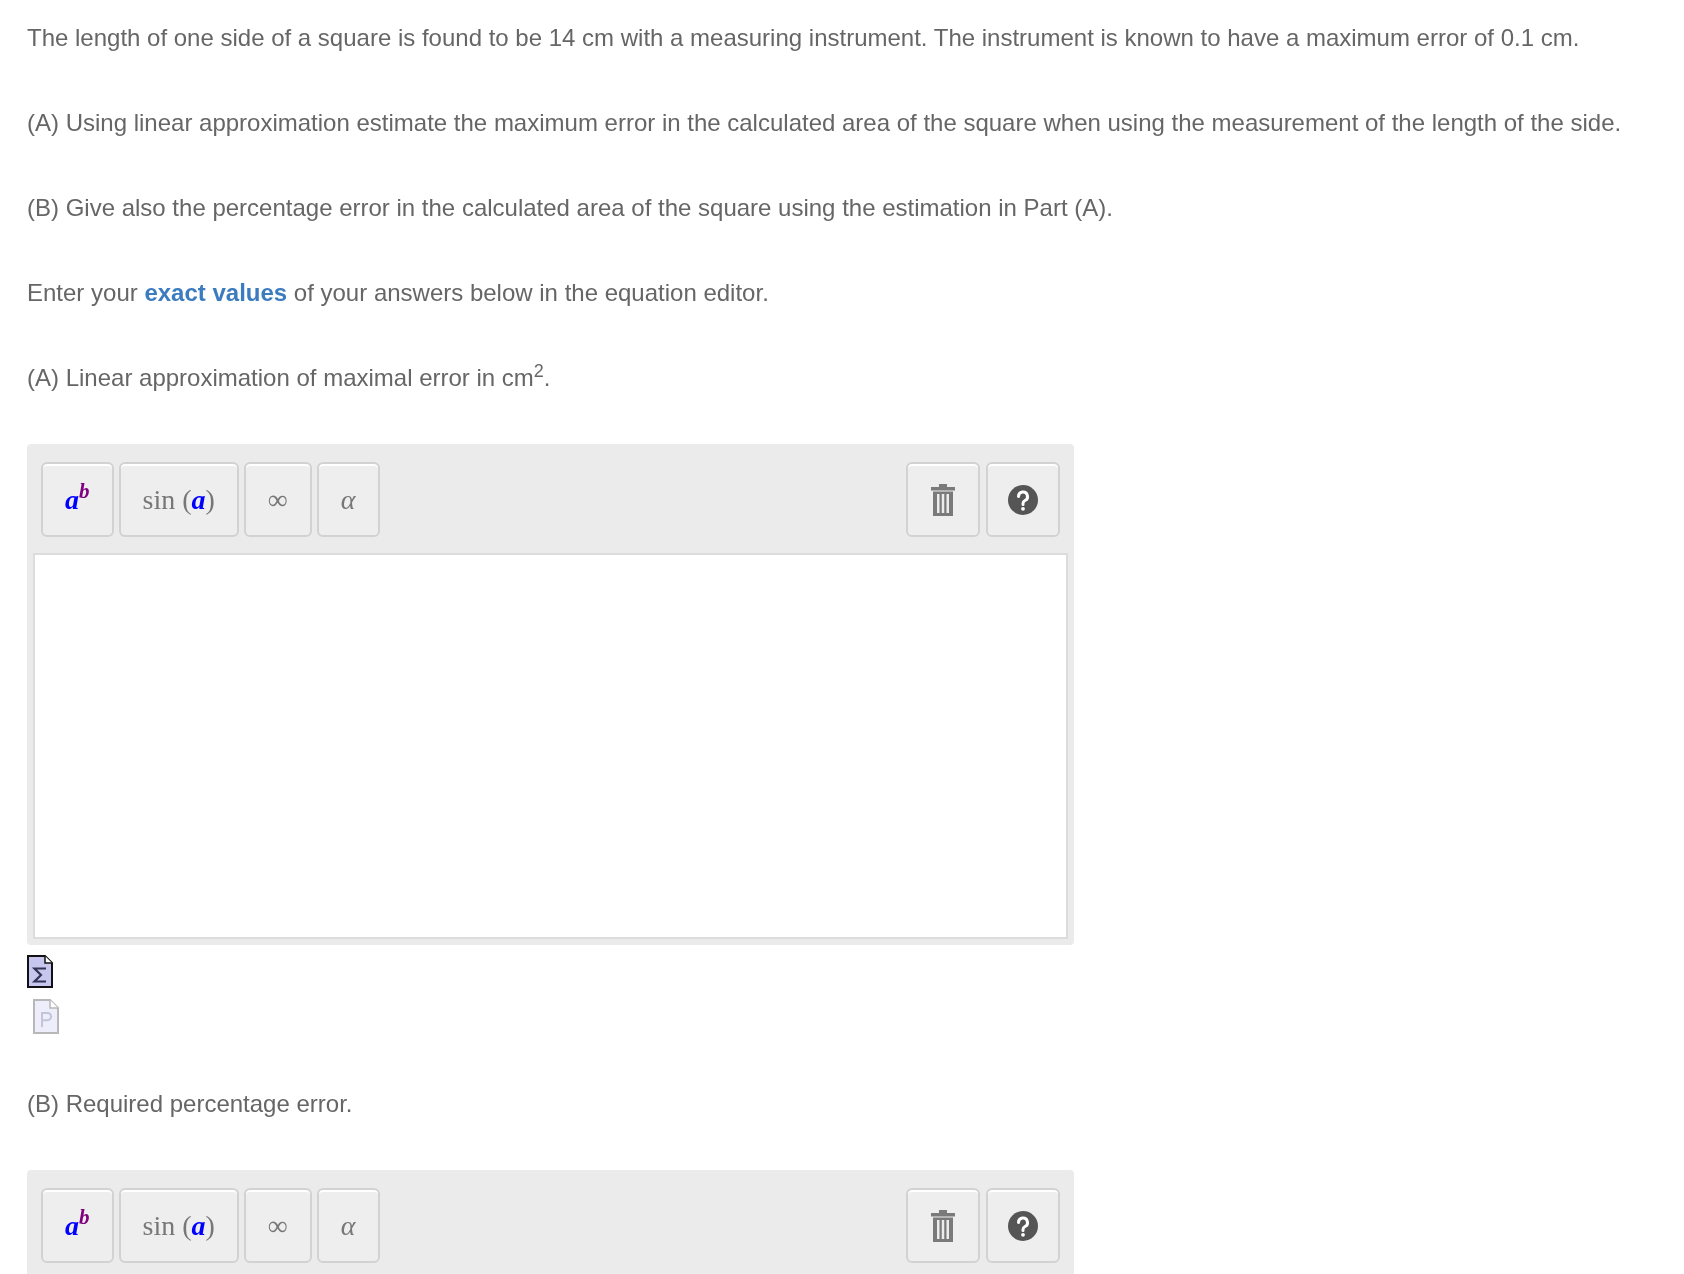  What do you see at coordinates (824, 123) in the screenshot?
I see `question-text: (A) Using linear approximation estimate the maximum error in the calculated area of the square when using the measurement of the length of the side.` at bounding box center [824, 123].